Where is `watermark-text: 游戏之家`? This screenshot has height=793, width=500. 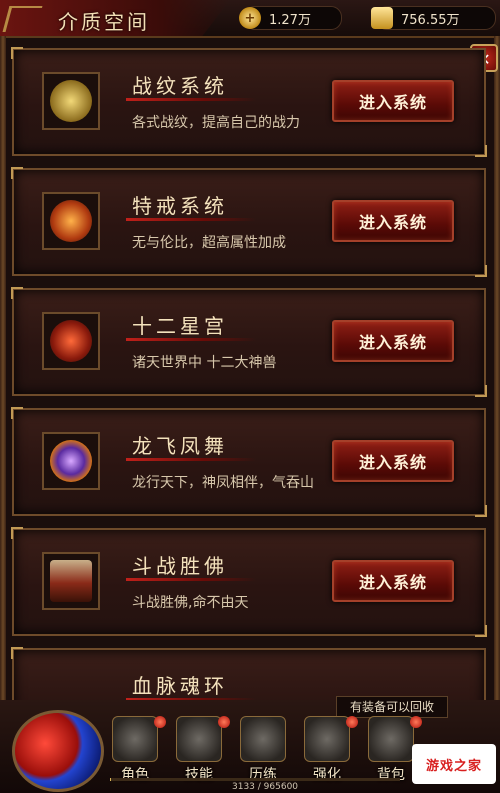
watermark-text: 游戏之家 is located at coordinates (453, 766).